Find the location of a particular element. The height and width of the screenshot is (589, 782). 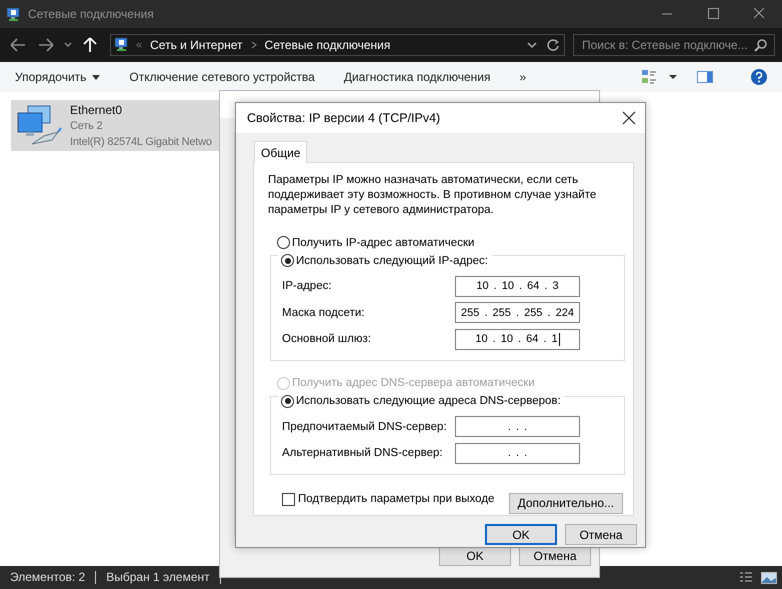

tab: Общие is located at coordinates (281, 152).